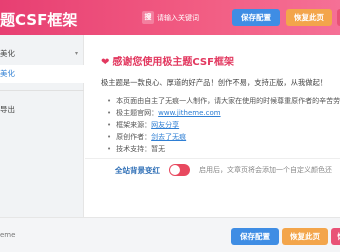 The width and height of the screenshot is (340, 252). Describe the element at coordinates (190, 17) in the screenshot. I see `search-input` at that location.